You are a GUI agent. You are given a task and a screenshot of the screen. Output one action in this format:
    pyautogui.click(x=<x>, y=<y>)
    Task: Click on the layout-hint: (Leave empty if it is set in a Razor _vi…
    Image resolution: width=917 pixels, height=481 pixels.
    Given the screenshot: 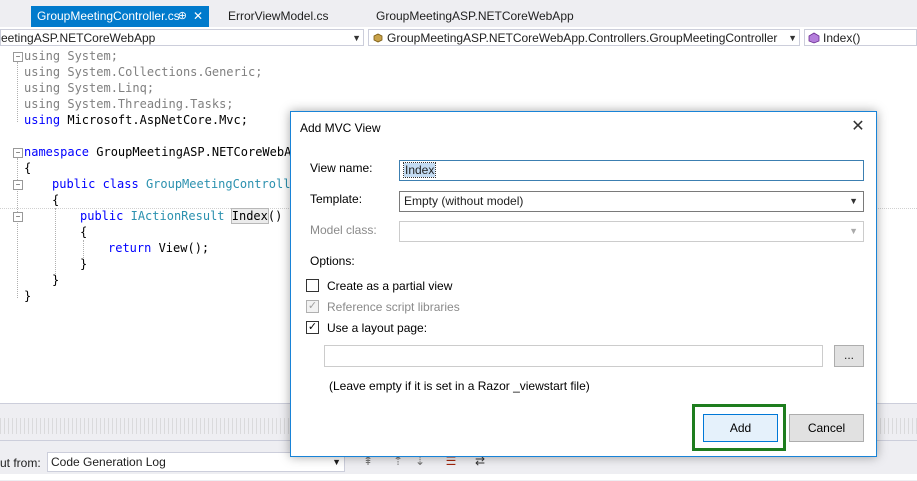 What is the action you would take?
    pyautogui.click(x=459, y=386)
    